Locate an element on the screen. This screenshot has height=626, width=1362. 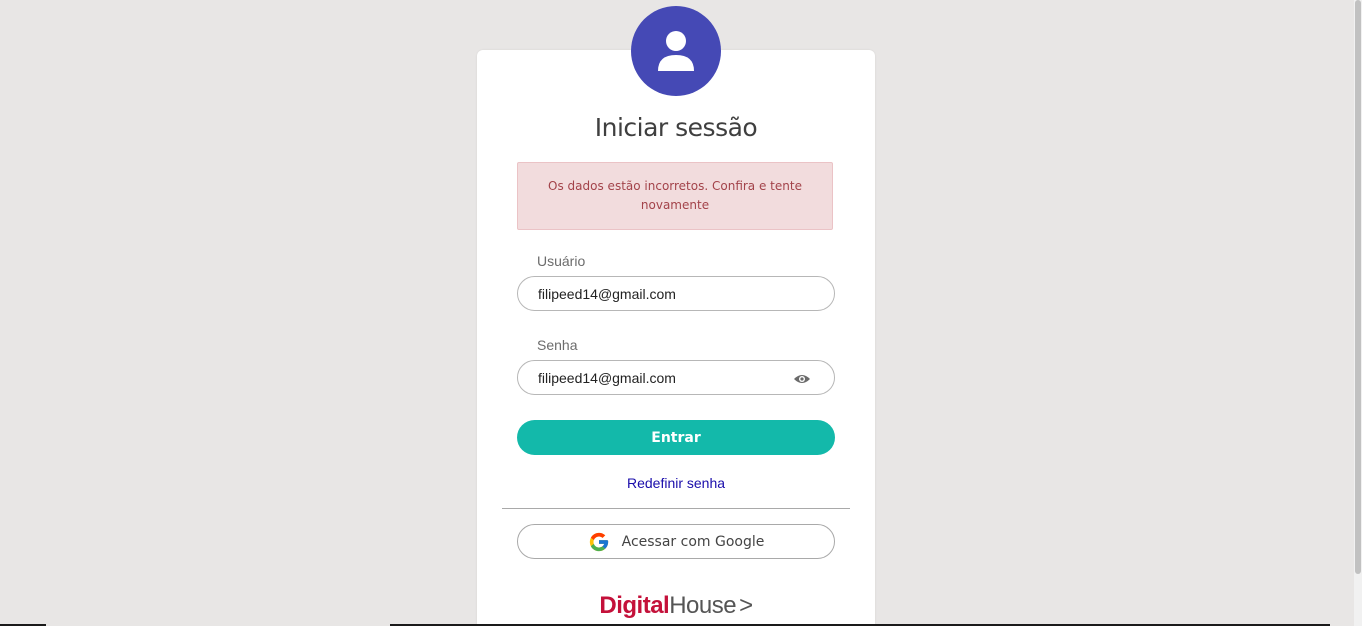
brand-name-part1: Digital is located at coordinates (634, 605).